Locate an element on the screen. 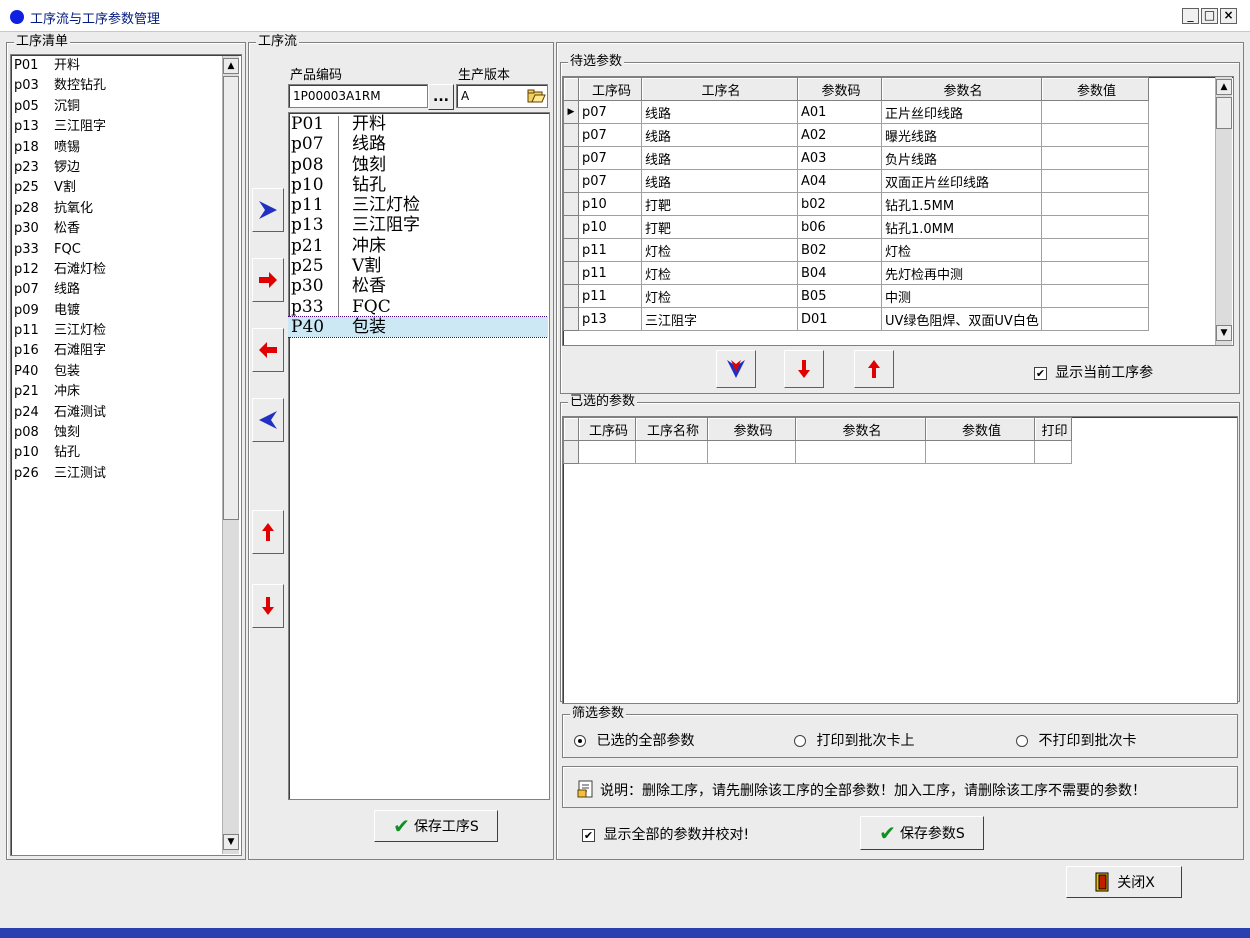  move-up-button is located at coordinates (268, 532).